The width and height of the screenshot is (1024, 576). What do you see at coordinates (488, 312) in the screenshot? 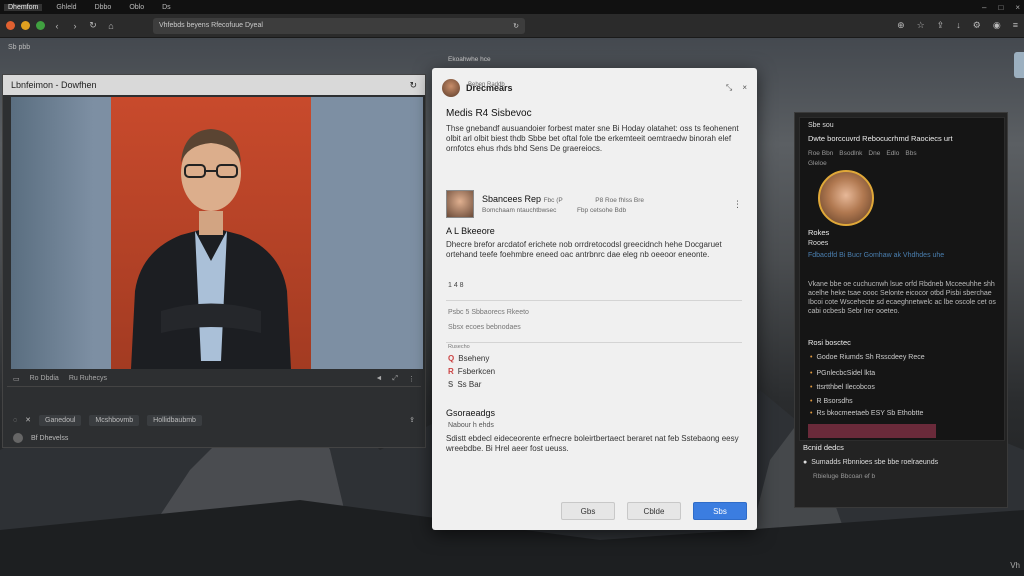
I see `muted-line-1: Psbc 5 Sbbaorecs Rkeeto` at bounding box center [488, 312].